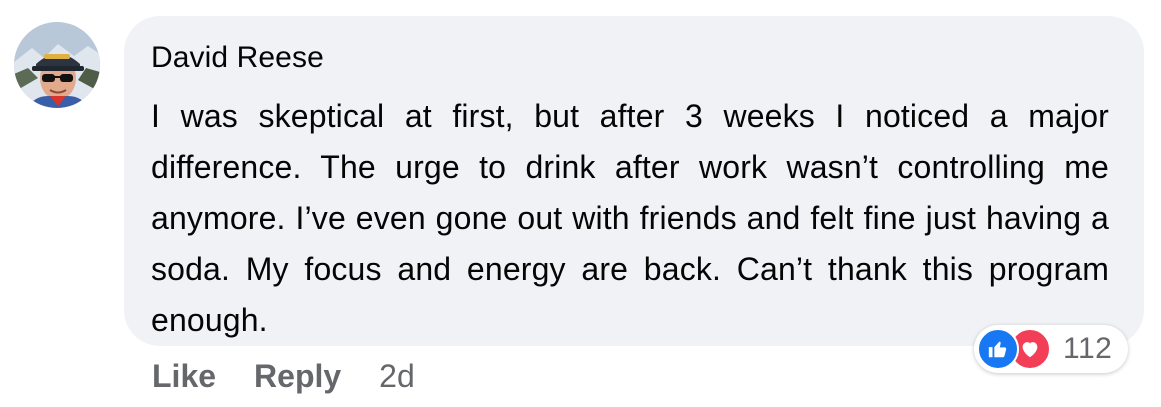  I want to click on reaction-count: 112, so click(1088, 348).